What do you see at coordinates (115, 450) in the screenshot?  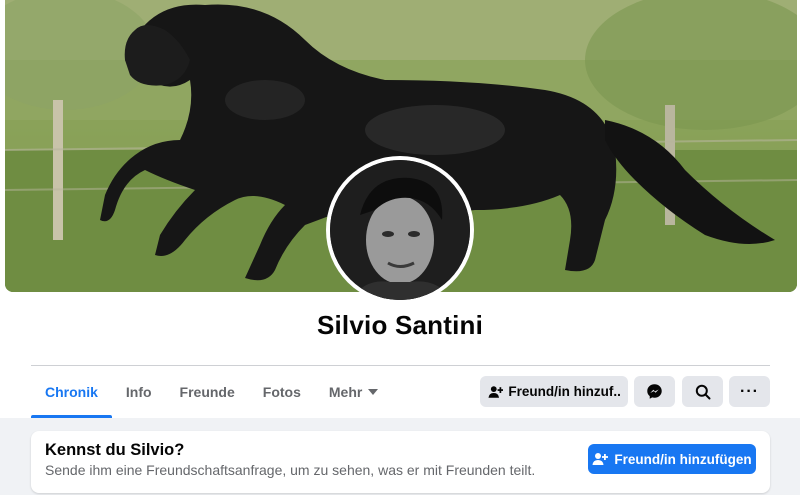 I see `card-title: Kennst du Silvio?` at bounding box center [115, 450].